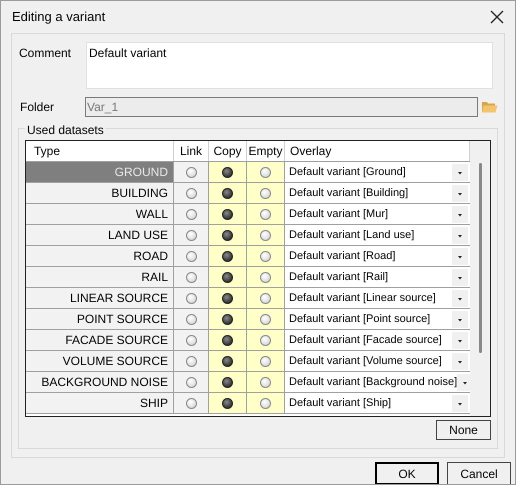 This screenshot has height=485, width=516. What do you see at coordinates (100, 298) in the screenshot?
I see `type-cell: LINEAR SOURCE` at bounding box center [100, 298].